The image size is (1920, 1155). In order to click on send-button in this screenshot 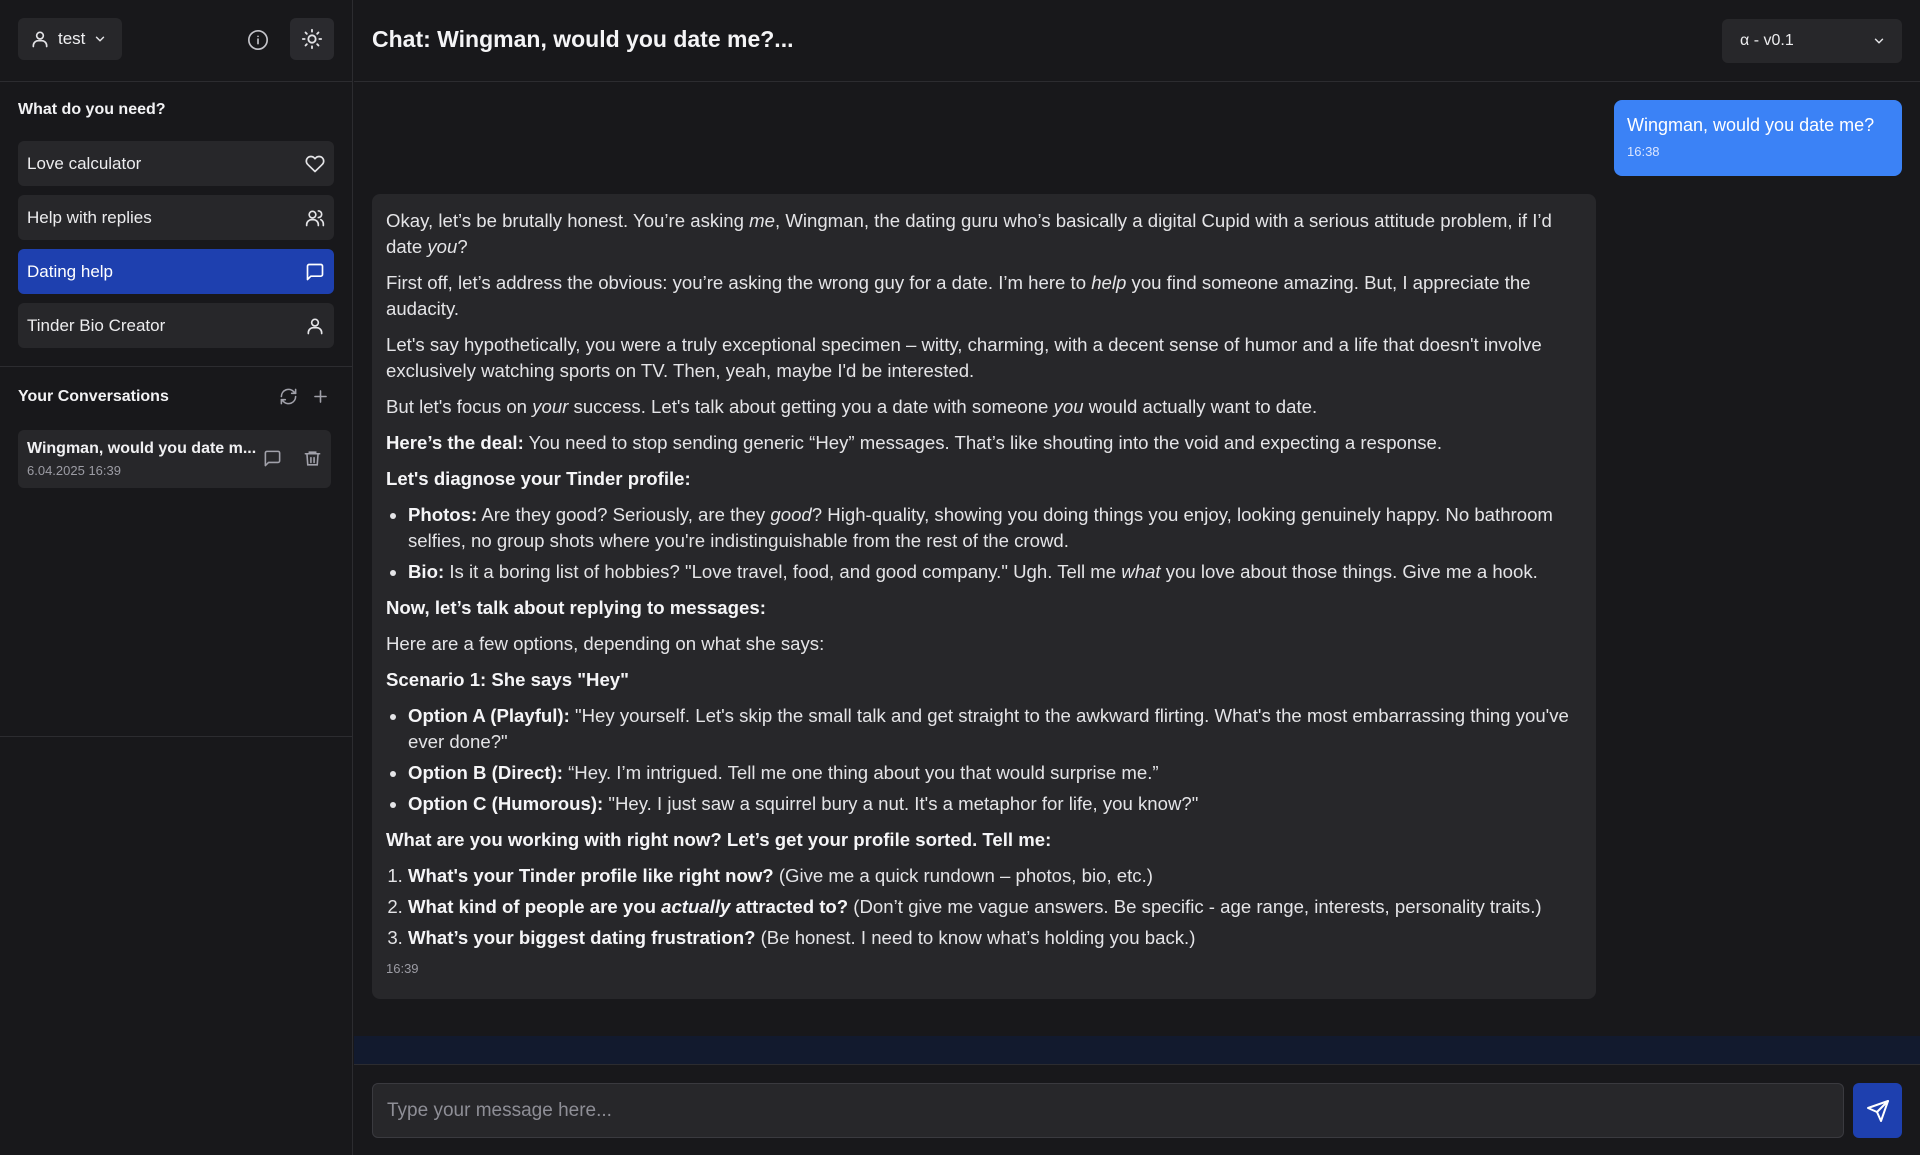, I will do `click(1877, 1110)`.